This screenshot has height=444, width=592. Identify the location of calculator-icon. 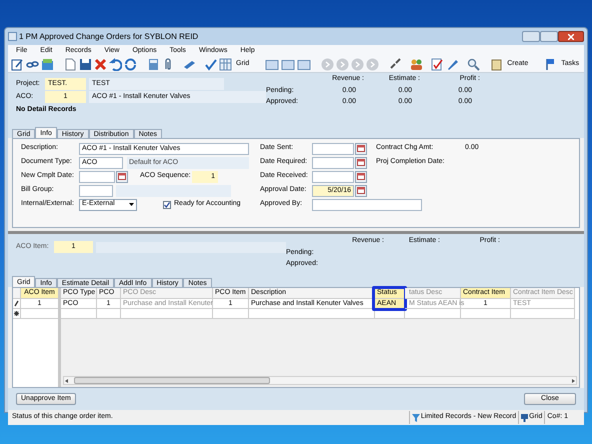
(153, 64).